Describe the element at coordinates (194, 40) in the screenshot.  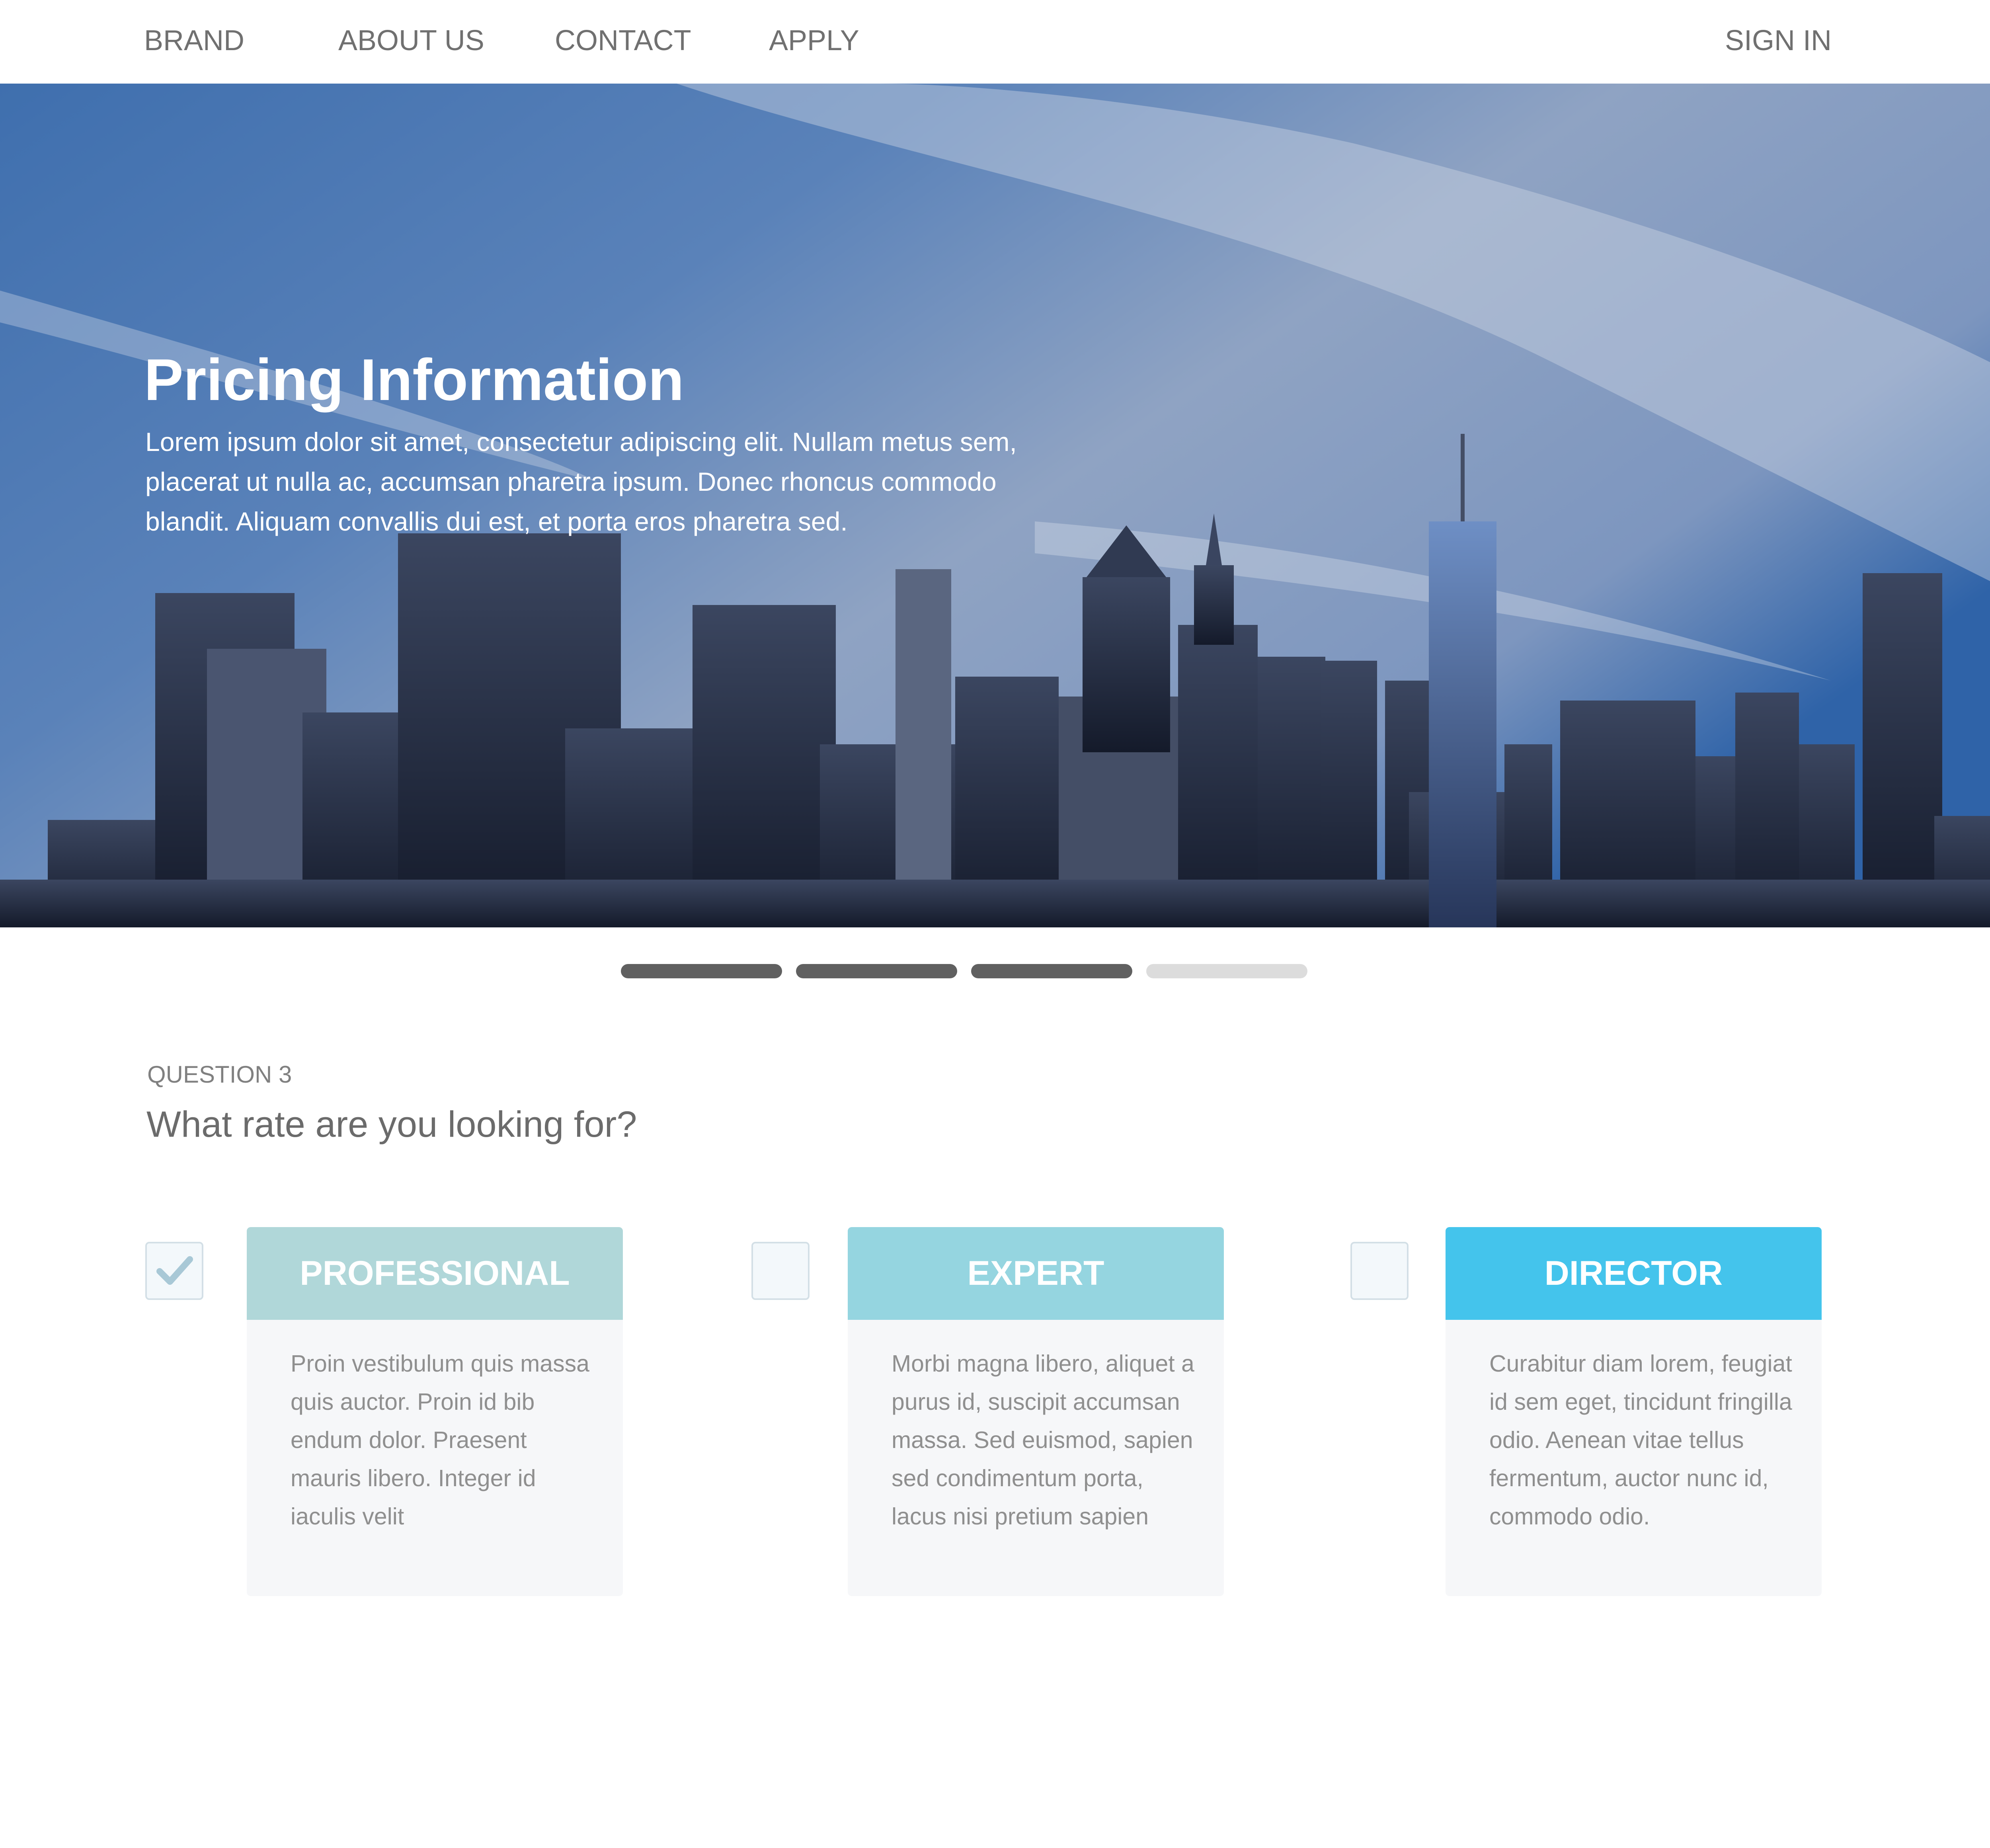
I see `brand-link: BRAND` at that location.